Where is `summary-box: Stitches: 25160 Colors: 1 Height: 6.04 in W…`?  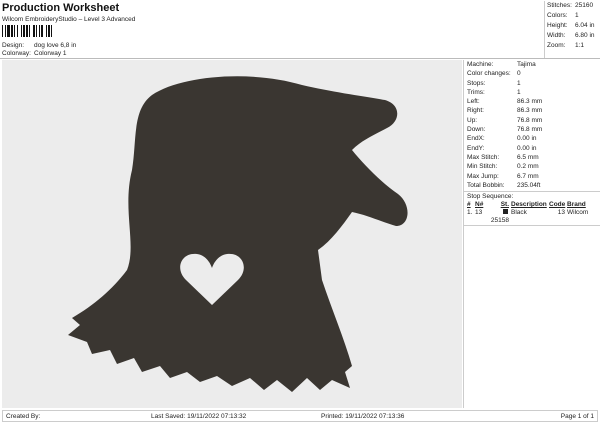 summary-box: Stitches: 25160 Colors: 1 Height: 6.04 in W… is located at coordinates (572, 29).